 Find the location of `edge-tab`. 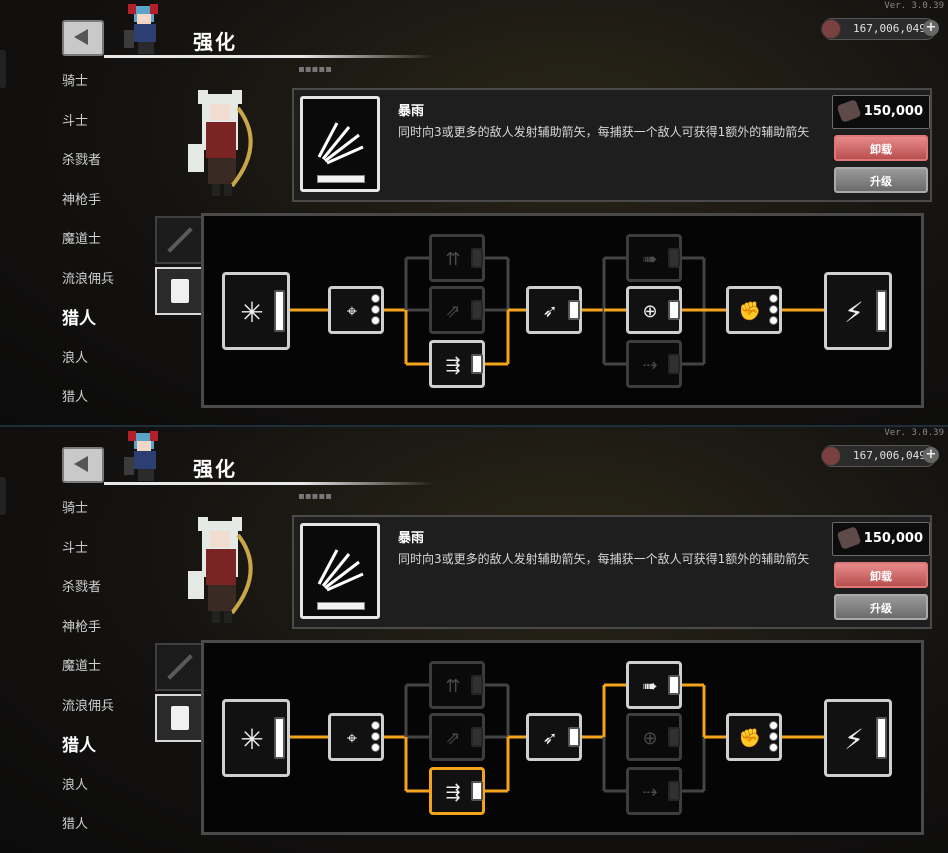

edge-tab is located at coordinates (3, 496).